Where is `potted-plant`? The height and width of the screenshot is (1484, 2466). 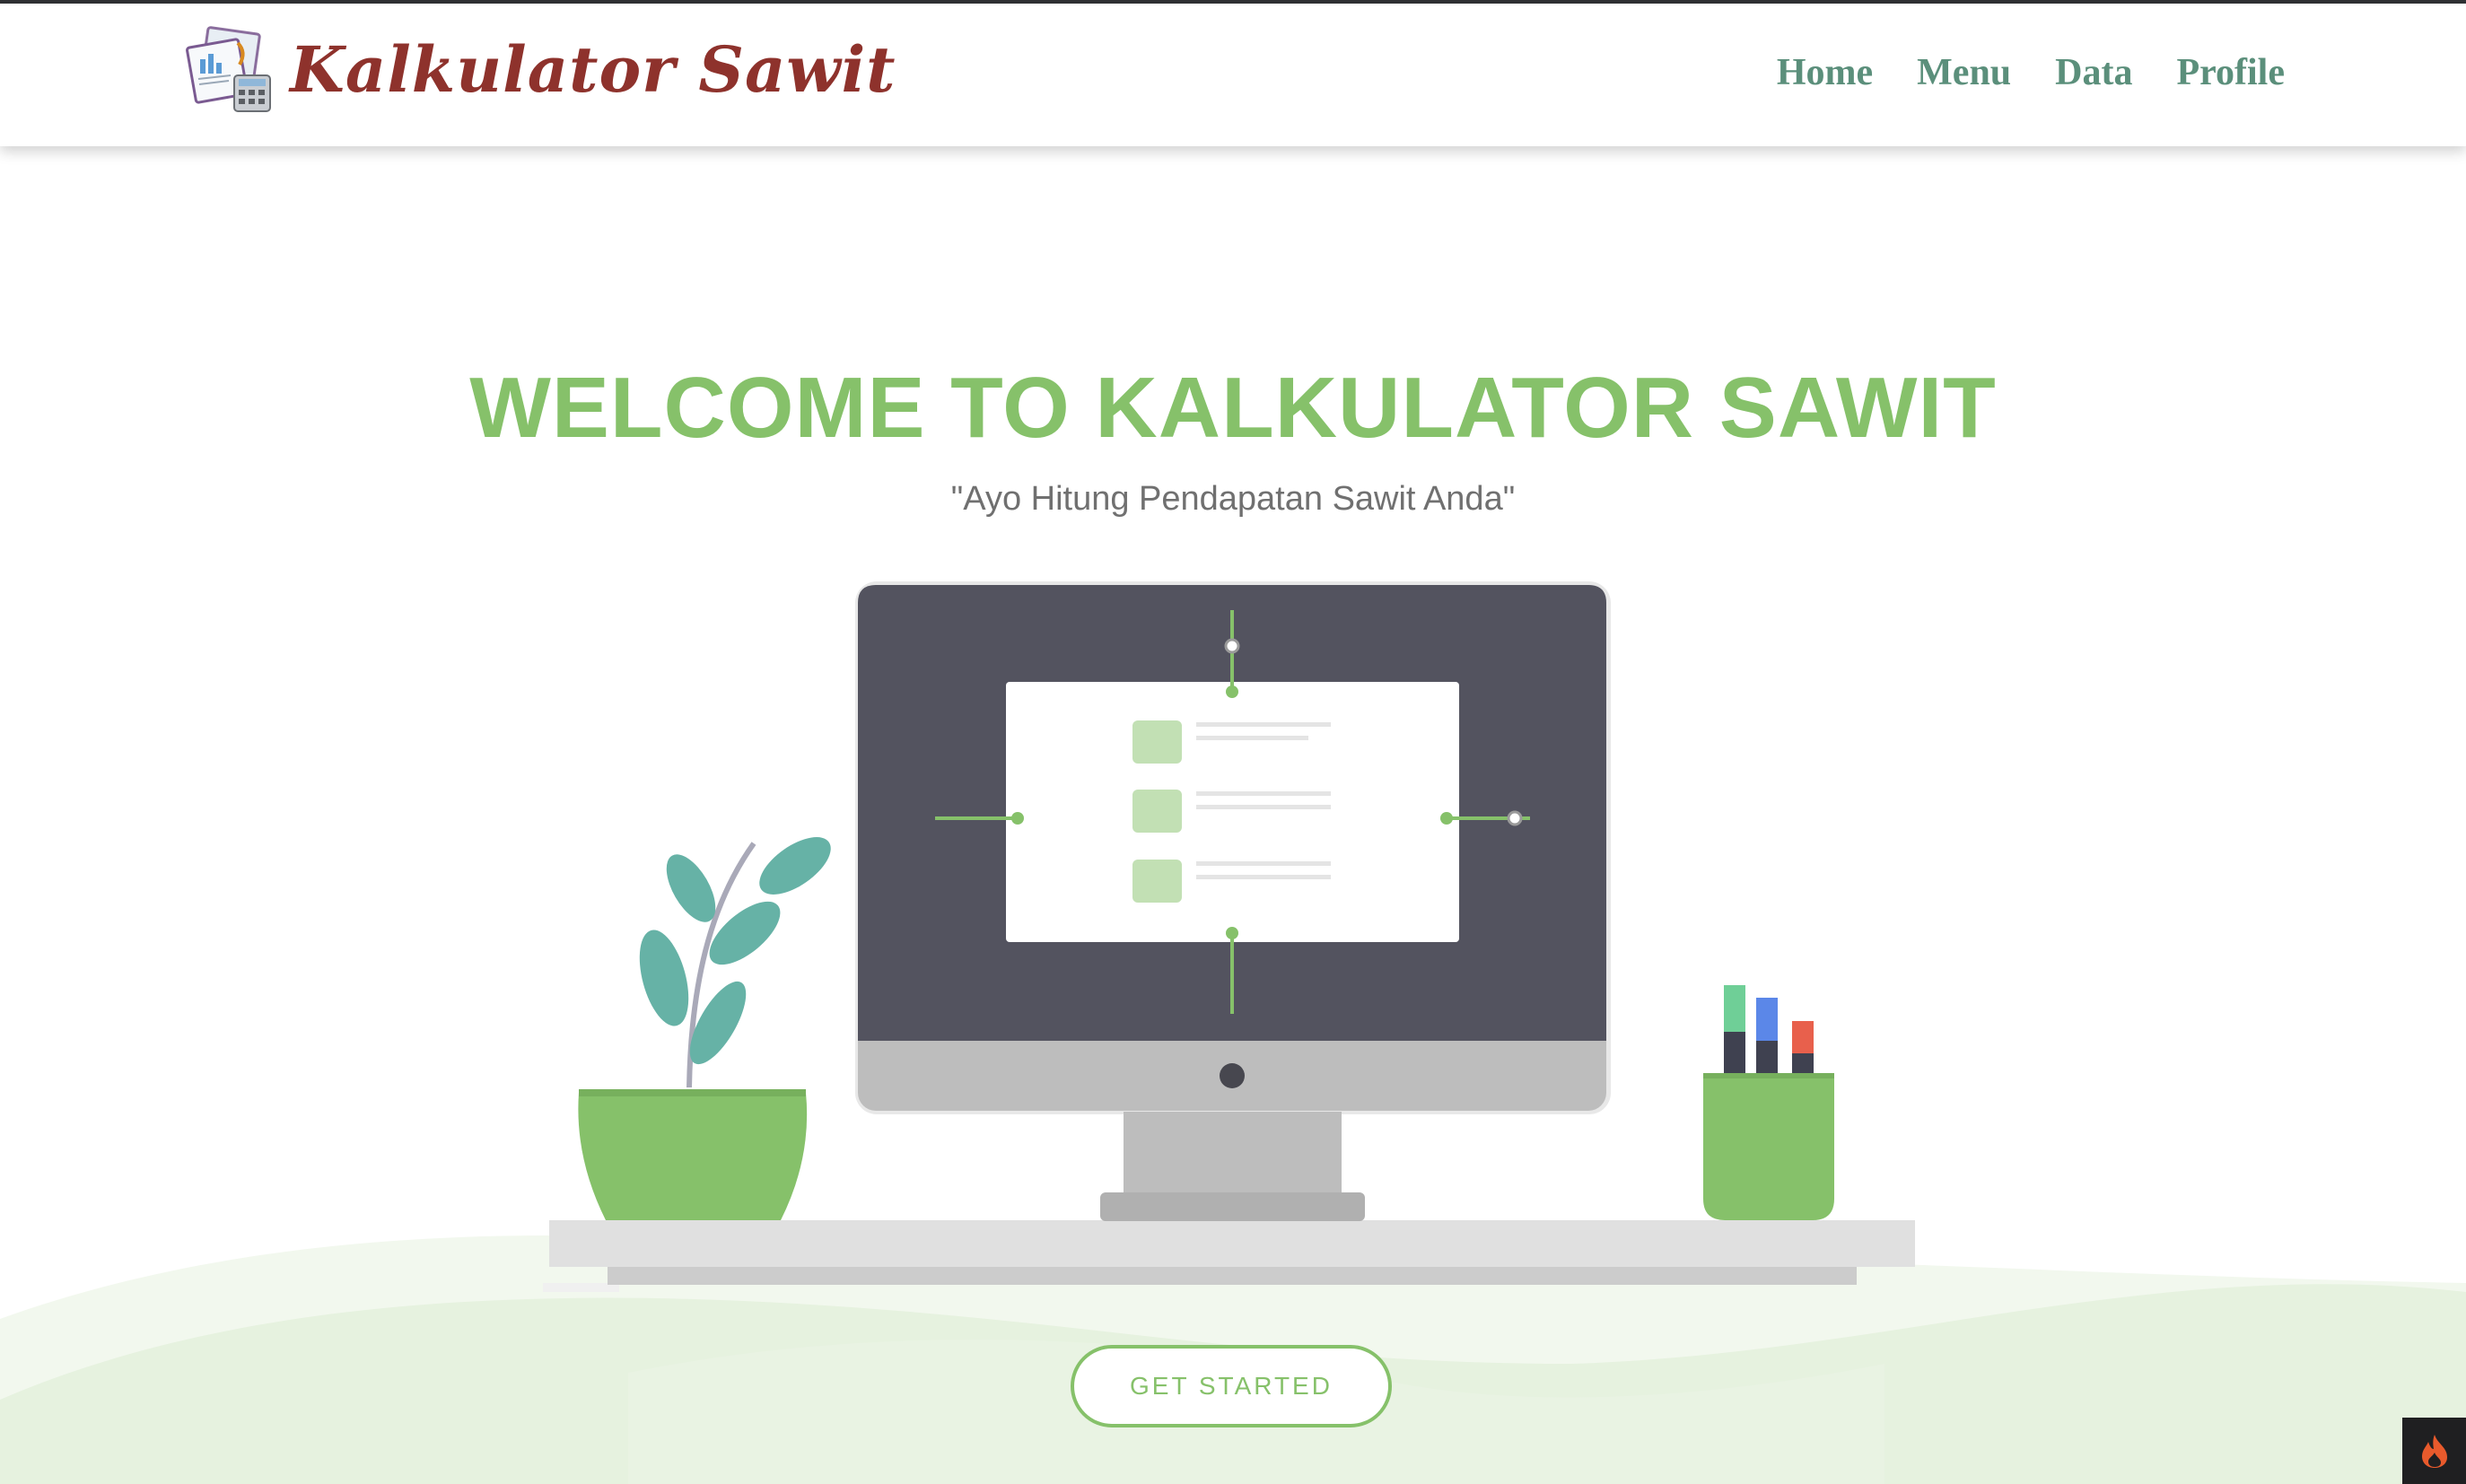
potted-plant is located at coordinates (704, 1029).